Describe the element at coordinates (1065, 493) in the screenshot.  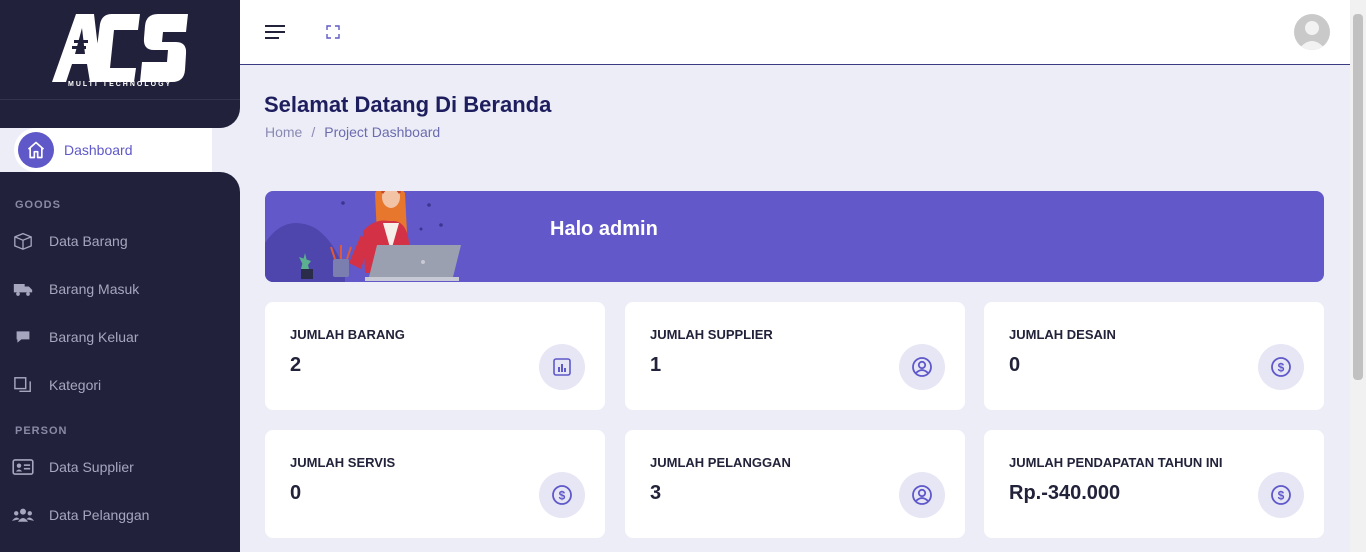
I see `stat-card-value: Rp.-340.000` at that location.